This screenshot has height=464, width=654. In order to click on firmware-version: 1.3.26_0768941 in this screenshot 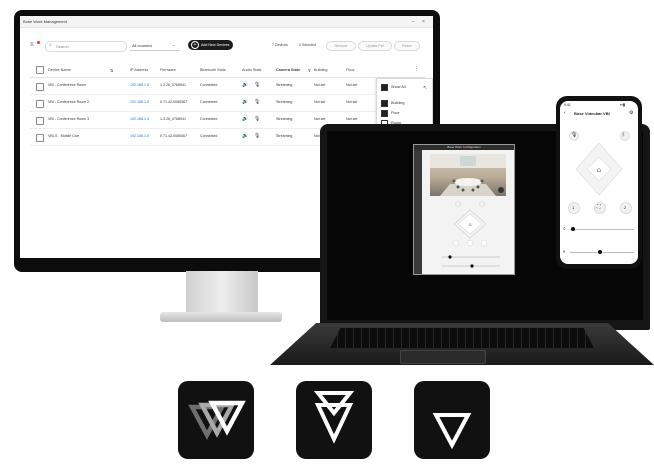, I will do `click(173, 85)`.